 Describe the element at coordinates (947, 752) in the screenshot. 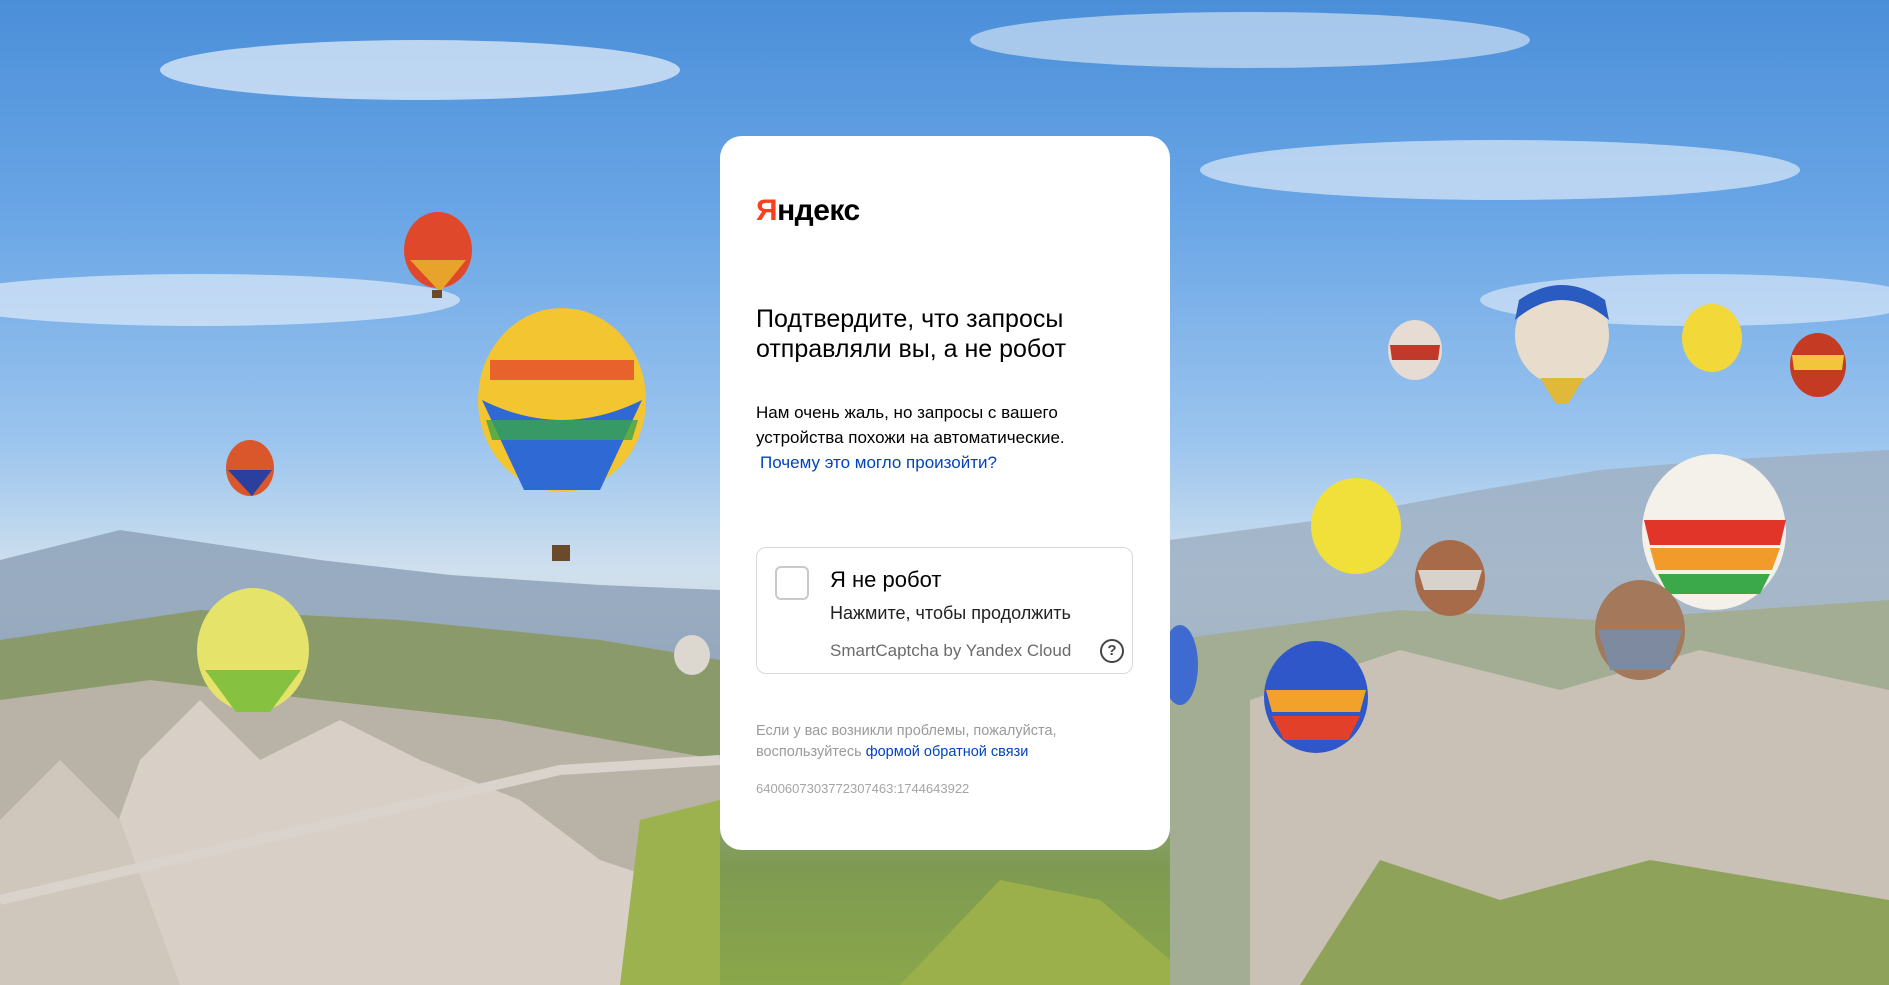

I see `feedback-link: формой обратной связи` at that location.